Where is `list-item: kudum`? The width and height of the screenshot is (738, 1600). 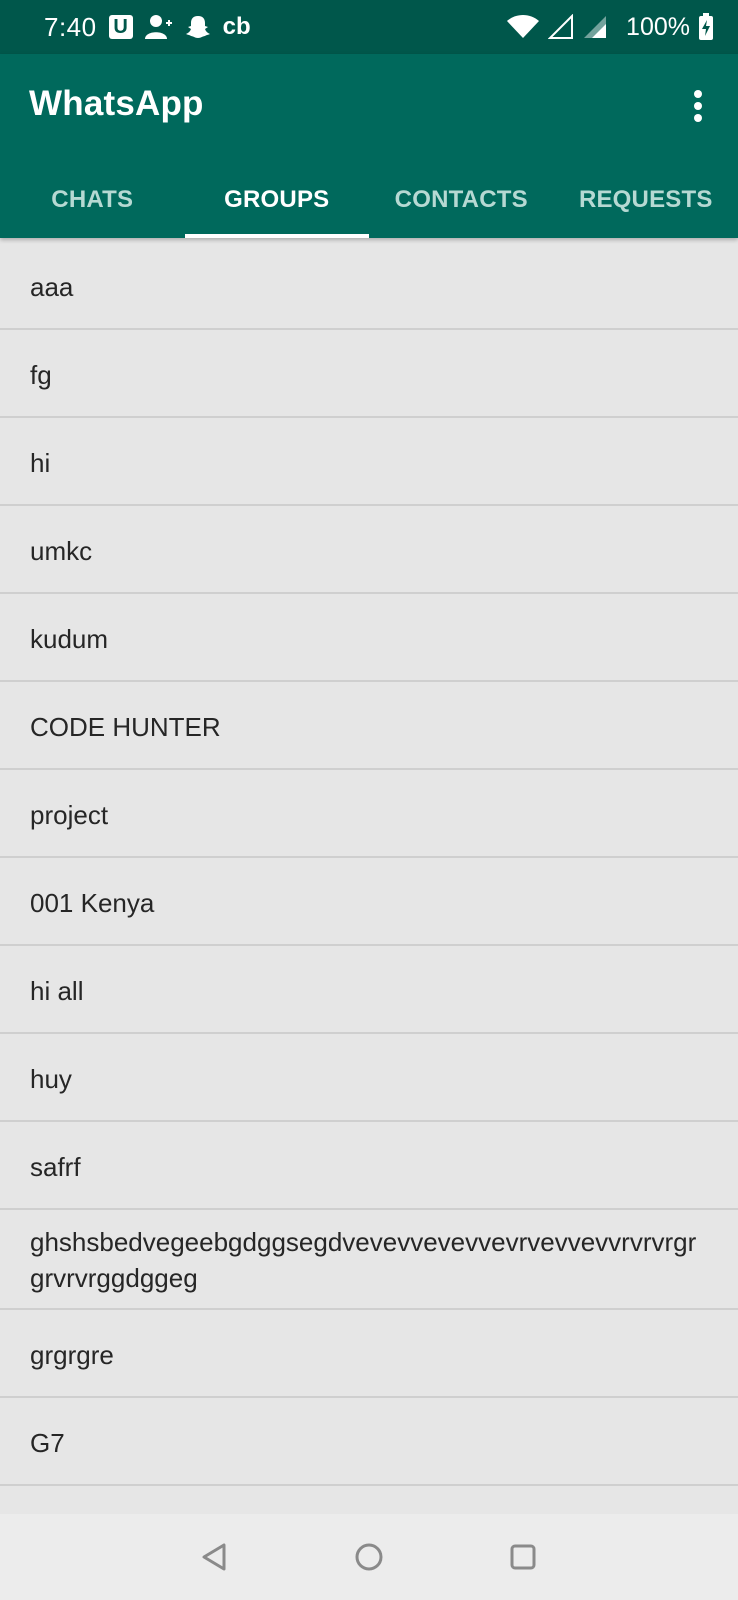 list-item: kudum is located at coordinates (369, 638).